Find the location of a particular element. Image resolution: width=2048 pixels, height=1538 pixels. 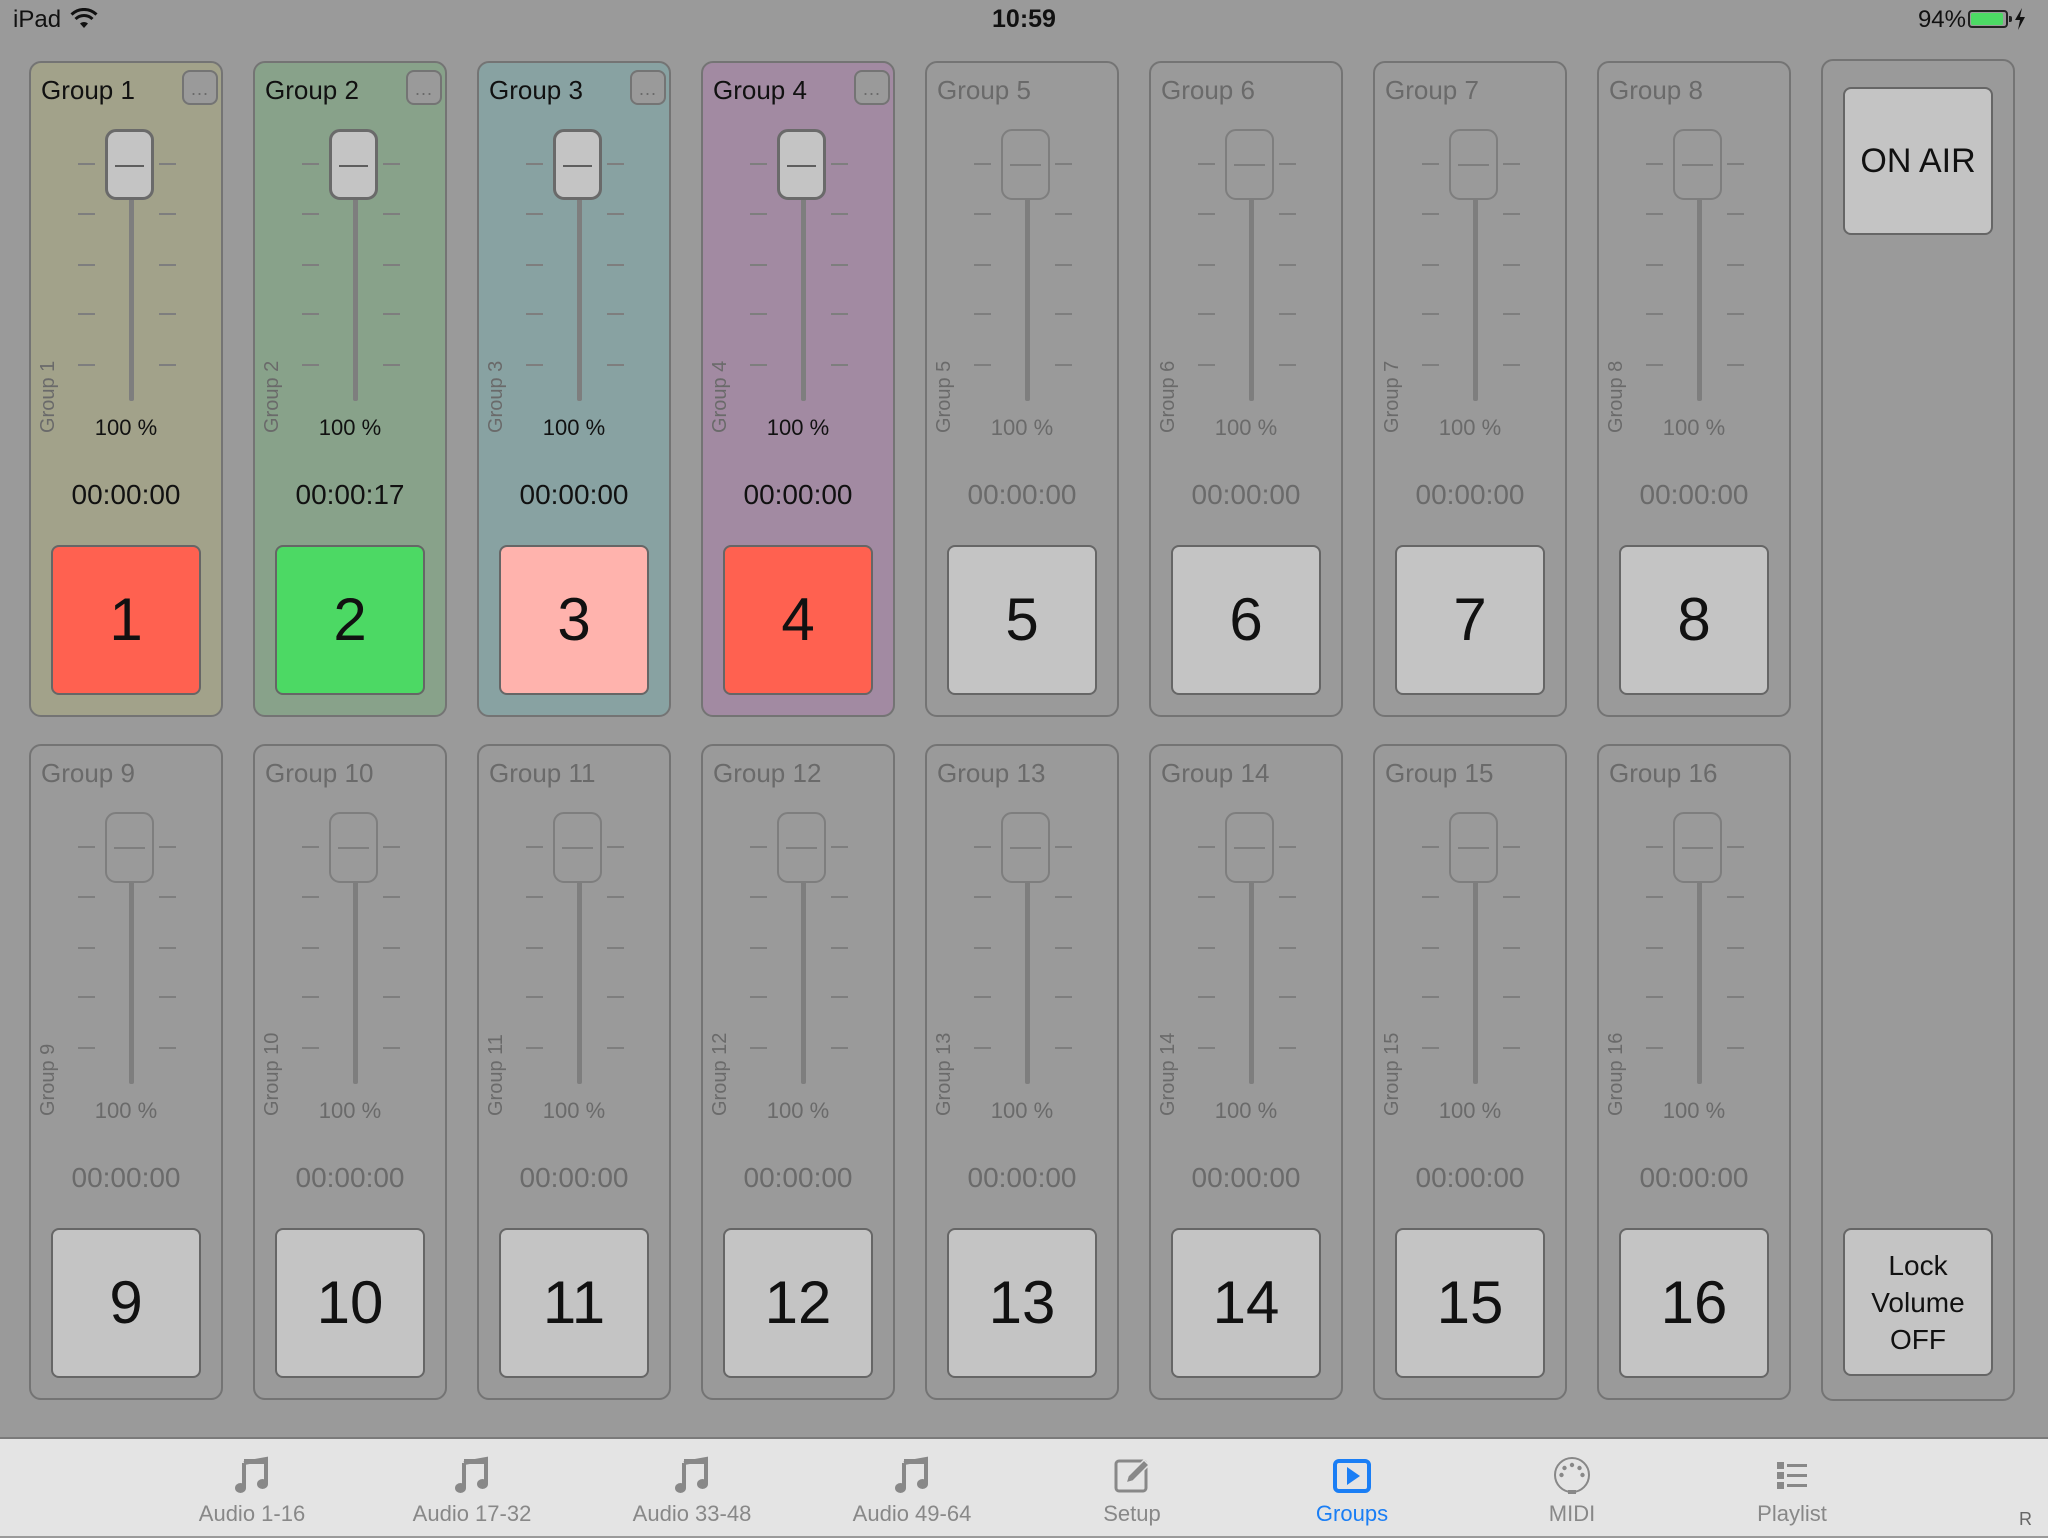

group-panel-6: Group 6 Group 6 100 % 00:00:00 6 is located at coordinates (1246, 389).